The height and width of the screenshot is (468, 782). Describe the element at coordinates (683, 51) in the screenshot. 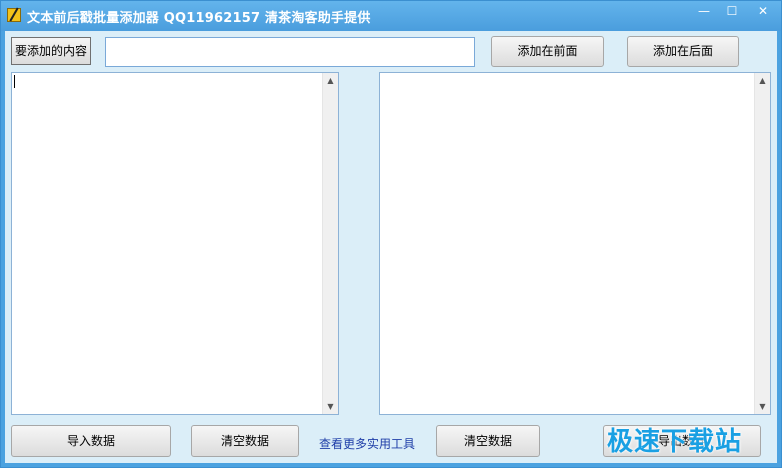

I see `add-back-button: 添加在后面` at that location.